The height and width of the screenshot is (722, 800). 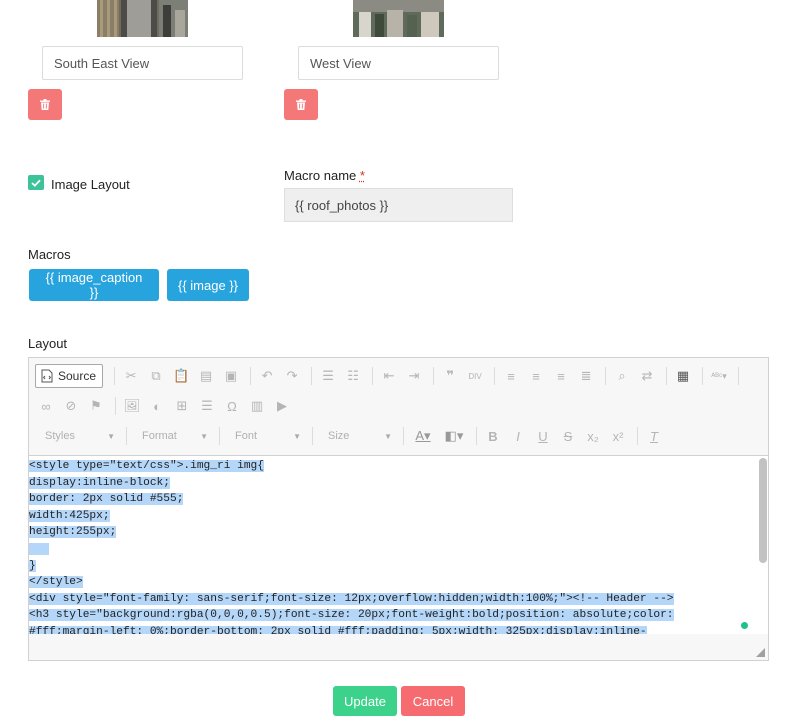 What do you see at coordinates (132, 406) in the screenshot?
I see `image-icon: 🖼` at bounding box center [132, 406].